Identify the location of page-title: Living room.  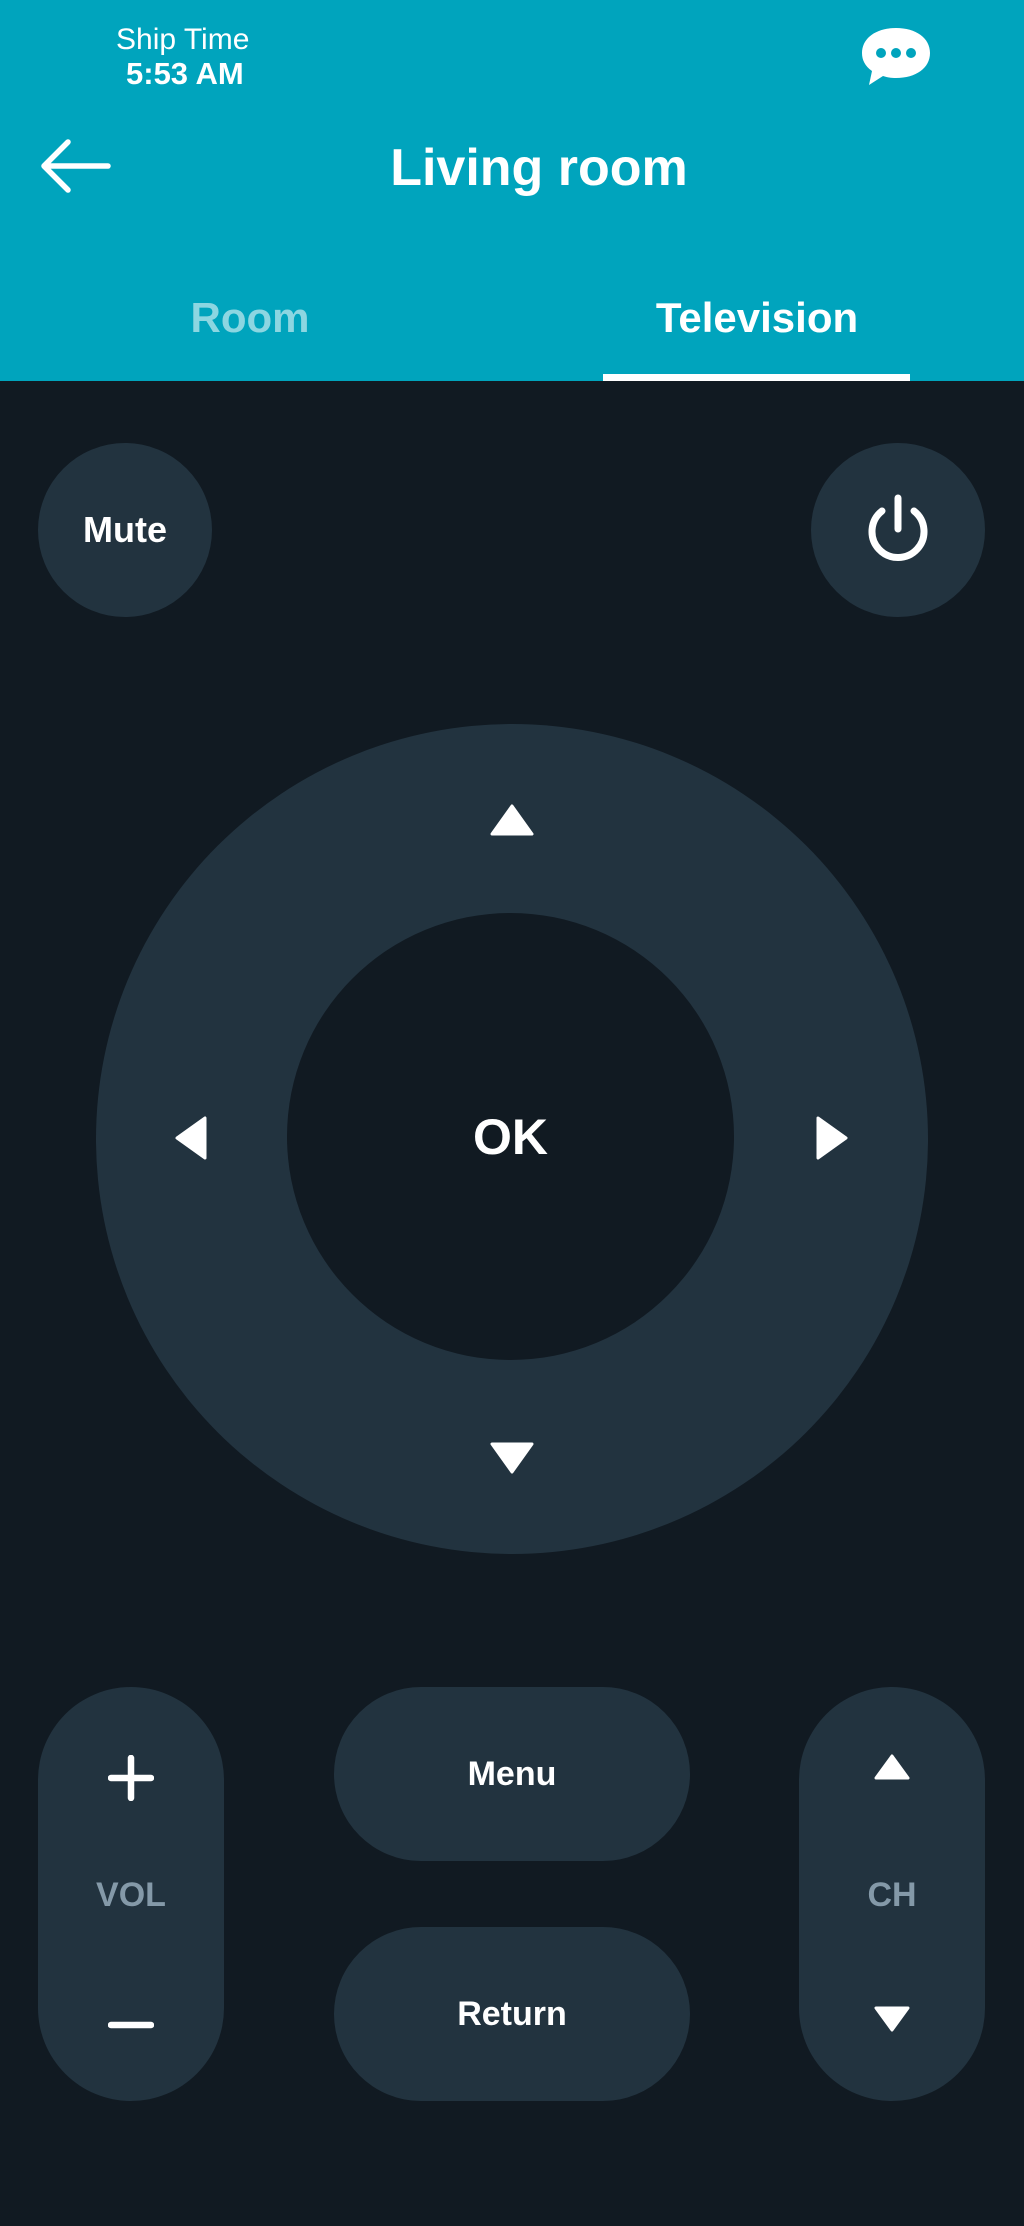
(539, 168).